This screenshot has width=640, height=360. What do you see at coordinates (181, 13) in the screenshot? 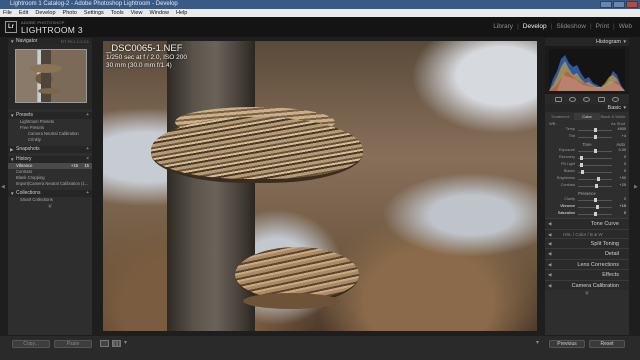
I see `menu-help: Help` at bounding box center [181, 13].